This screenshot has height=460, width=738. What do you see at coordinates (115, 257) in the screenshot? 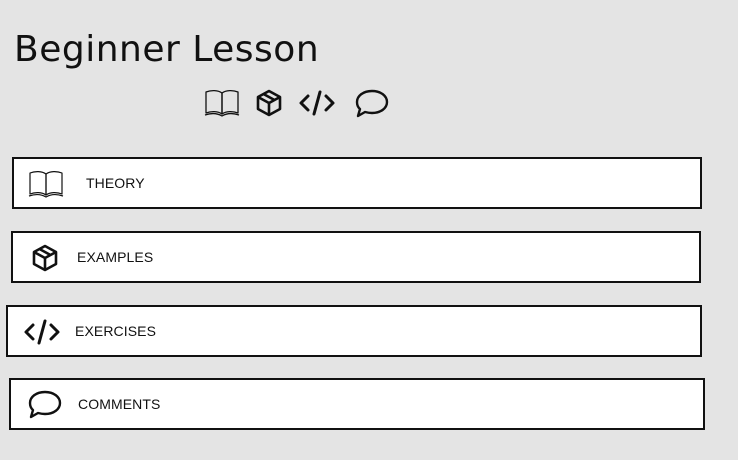
I see `section-label: EXAMPLES` at bounding box center [115, 257].